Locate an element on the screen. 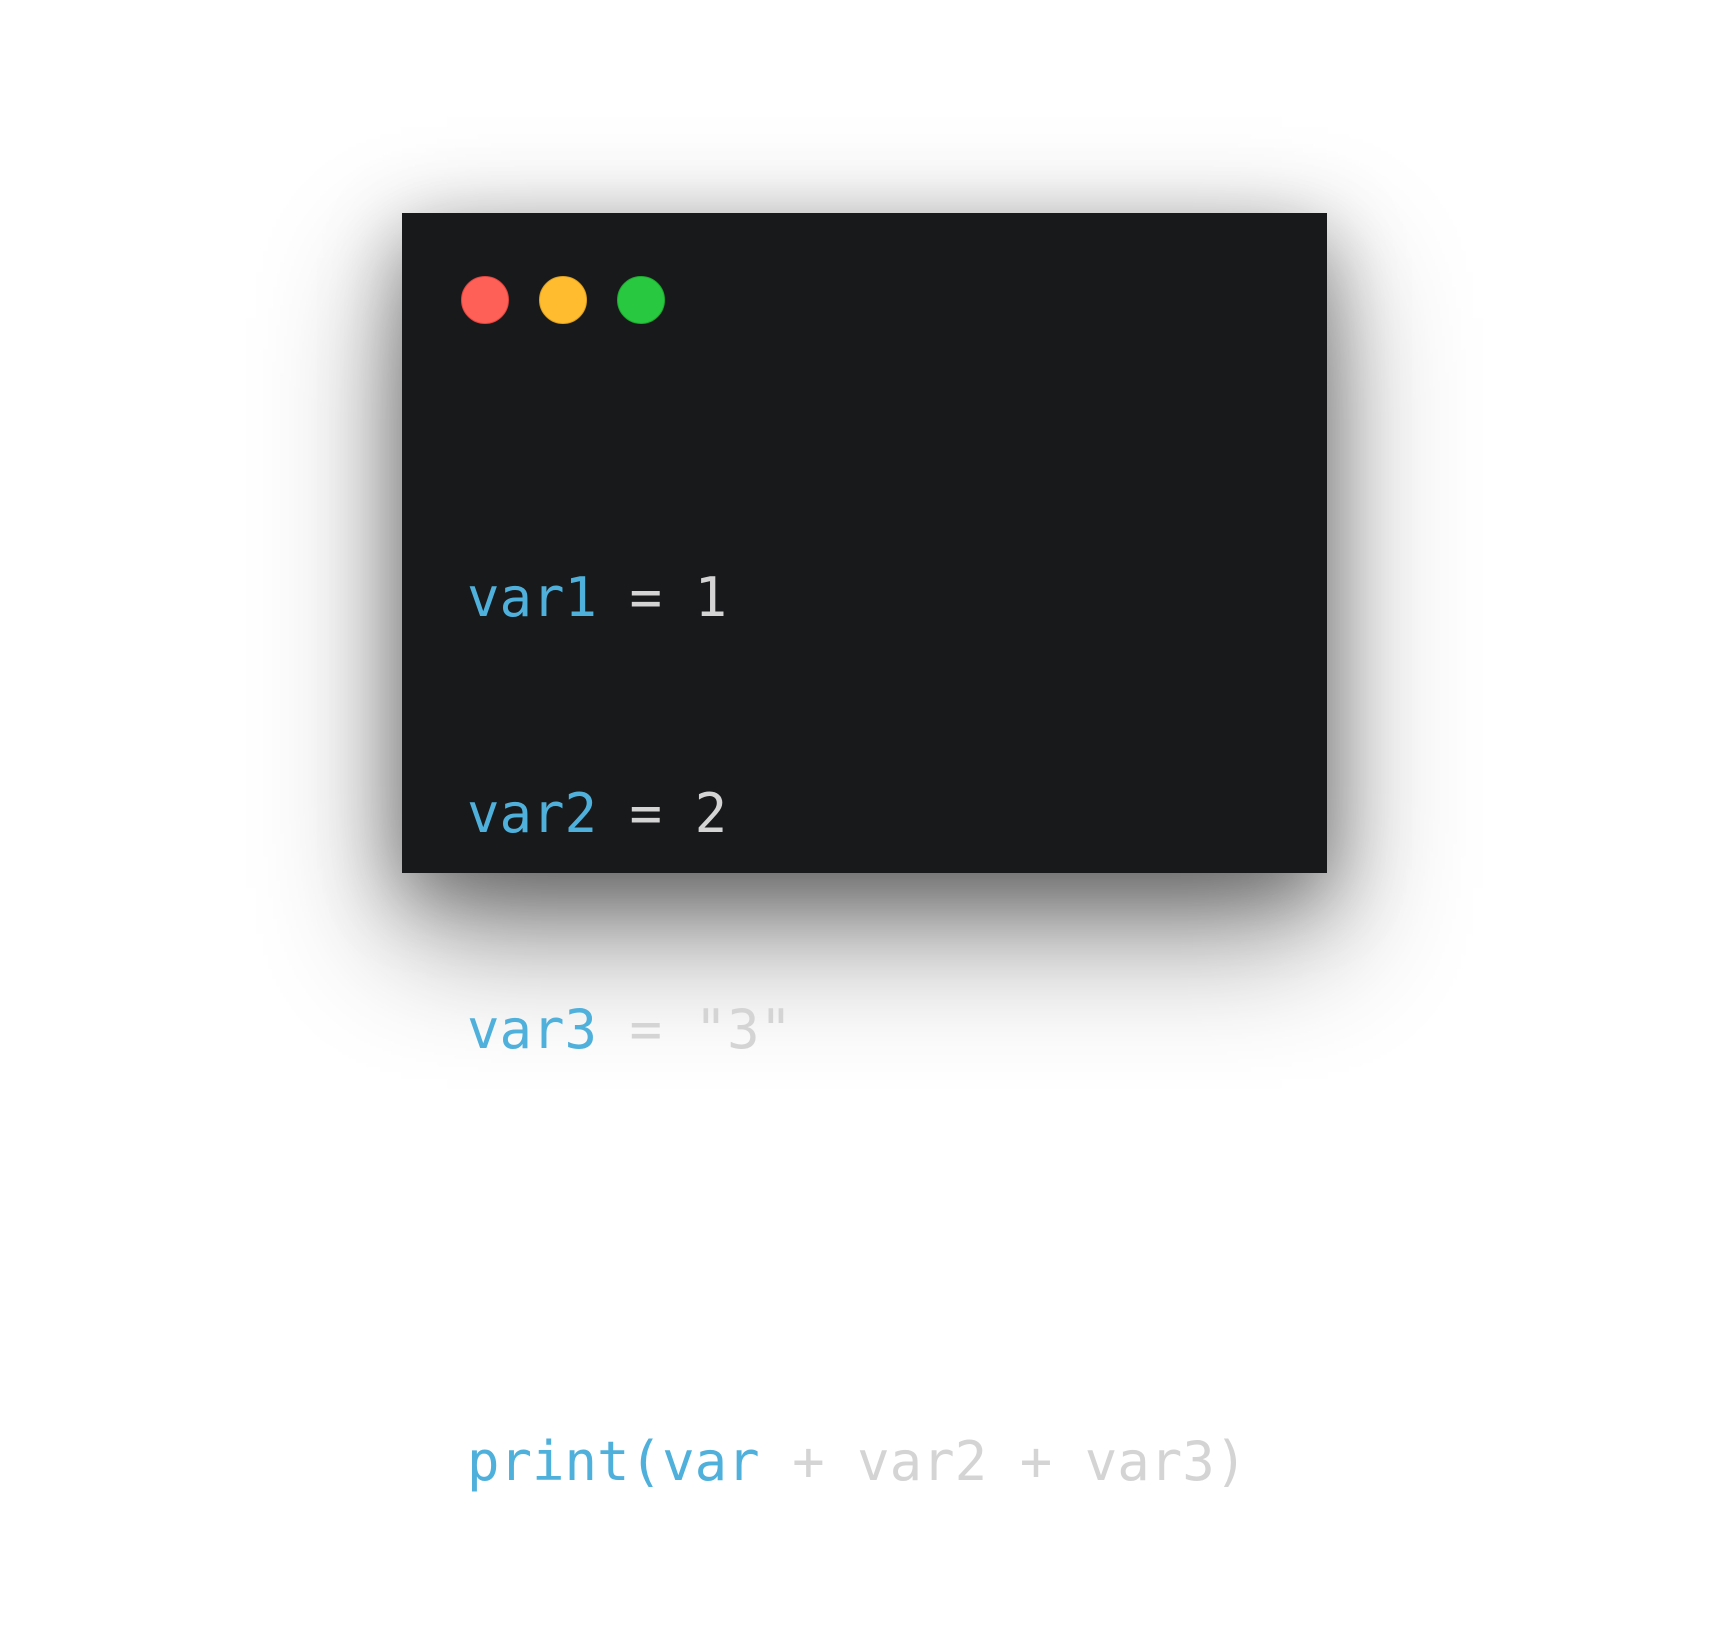 Image resolution: width=1720 pixels, height=1642 pixels. code-line: print(var + var2 + var3) is located at coordinates (857, 1462).